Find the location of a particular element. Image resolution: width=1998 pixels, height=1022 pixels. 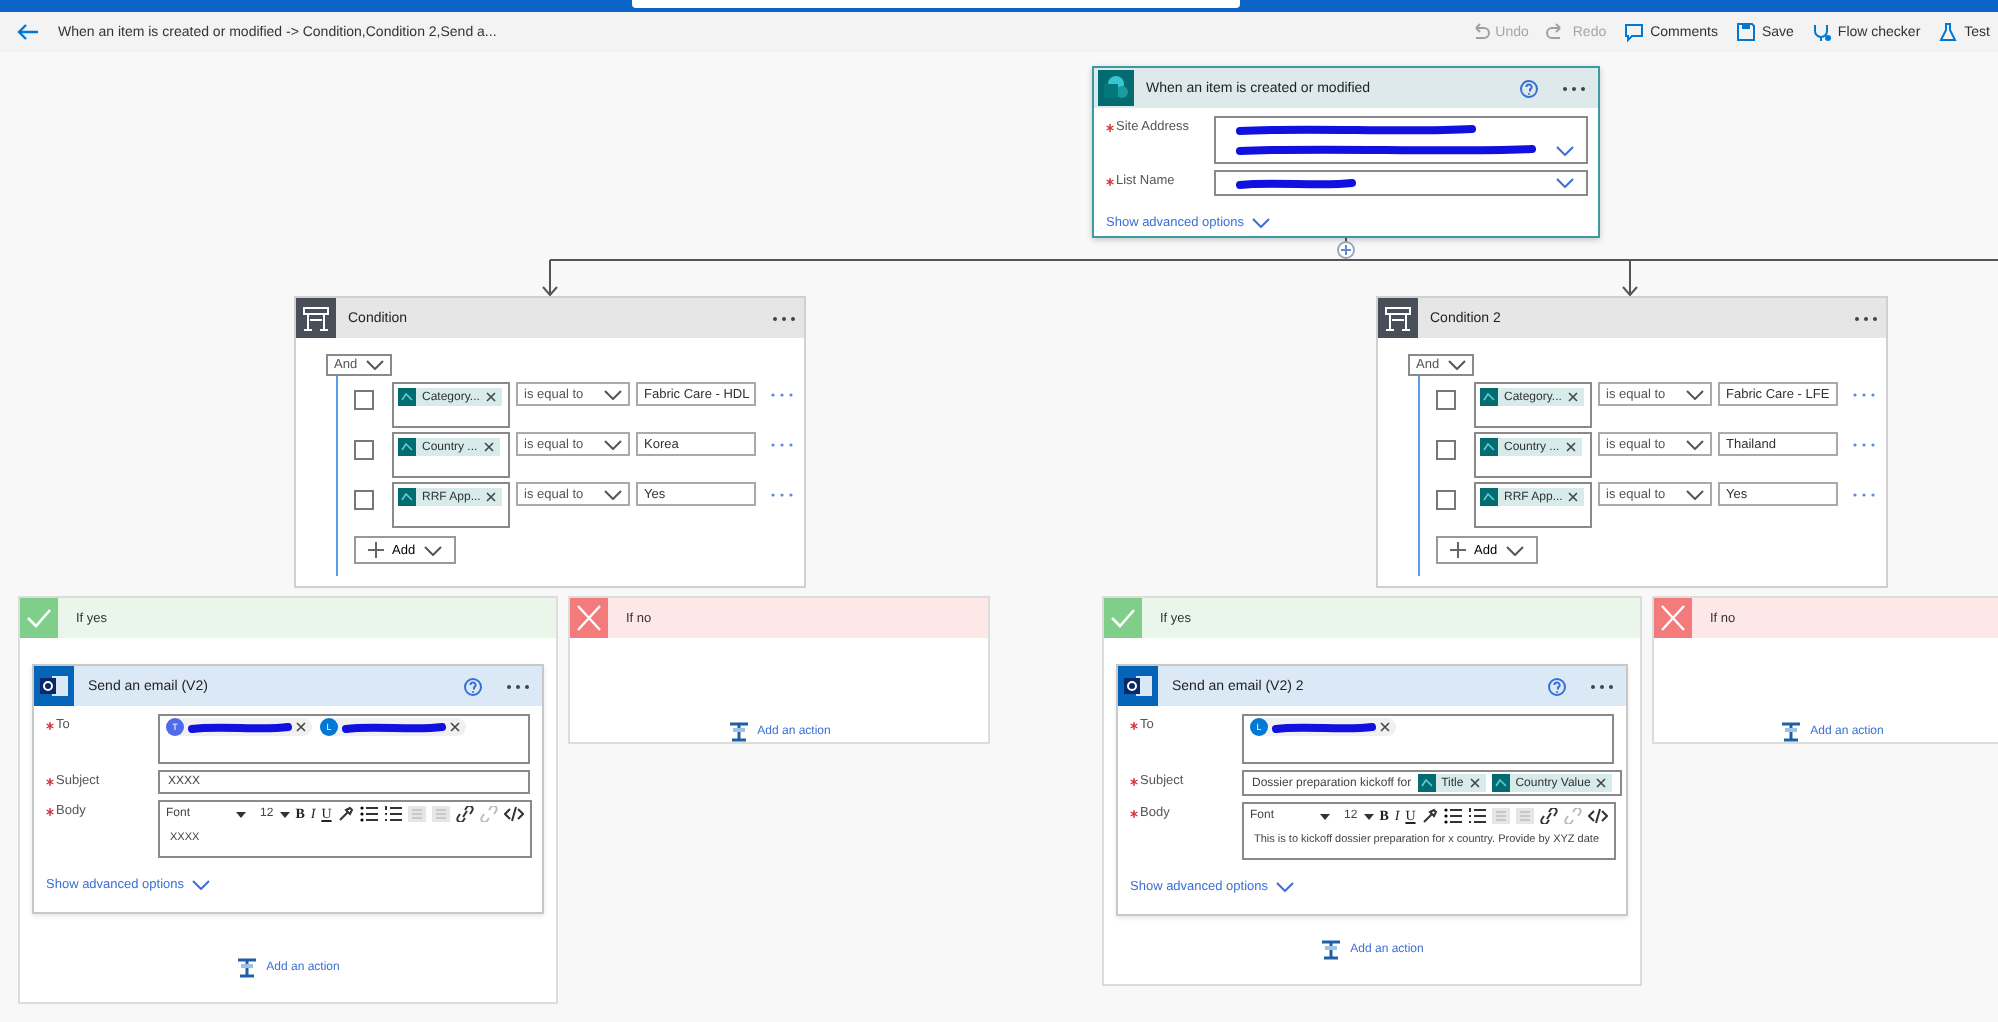

checker-icon is located at coordinates (1821, 32).